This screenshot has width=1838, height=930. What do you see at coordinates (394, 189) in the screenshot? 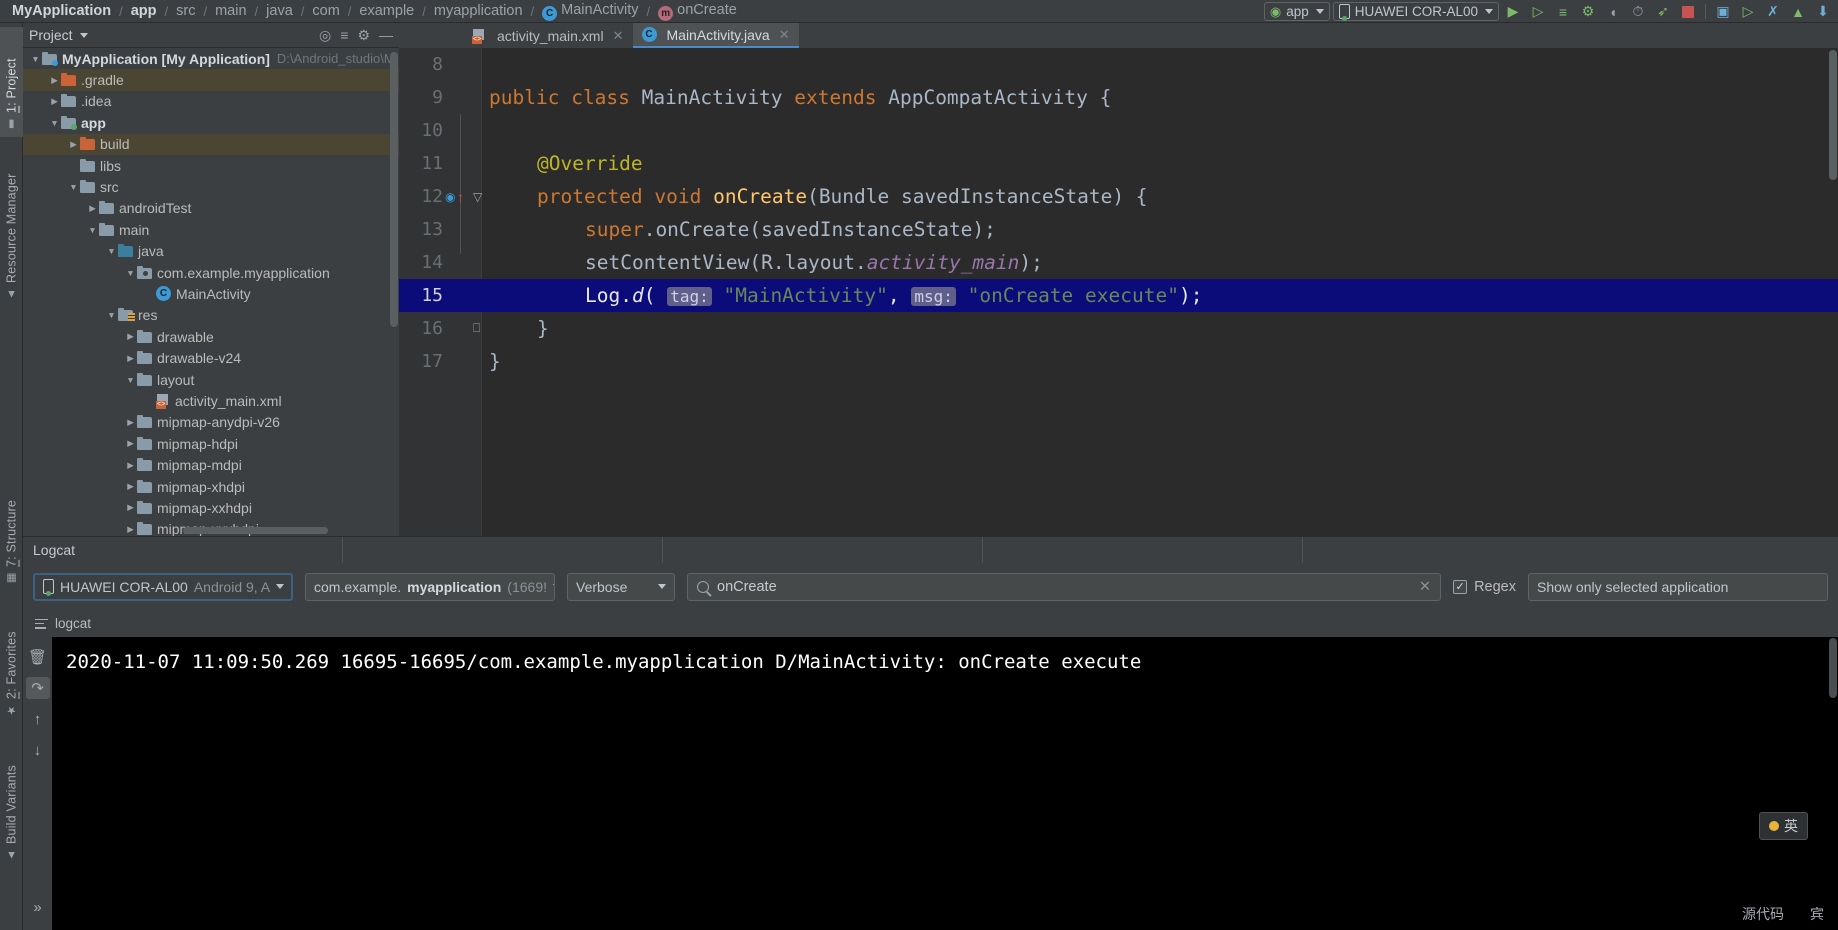
I see `project-tree-scrollbar` at bounding box center [394, 189].